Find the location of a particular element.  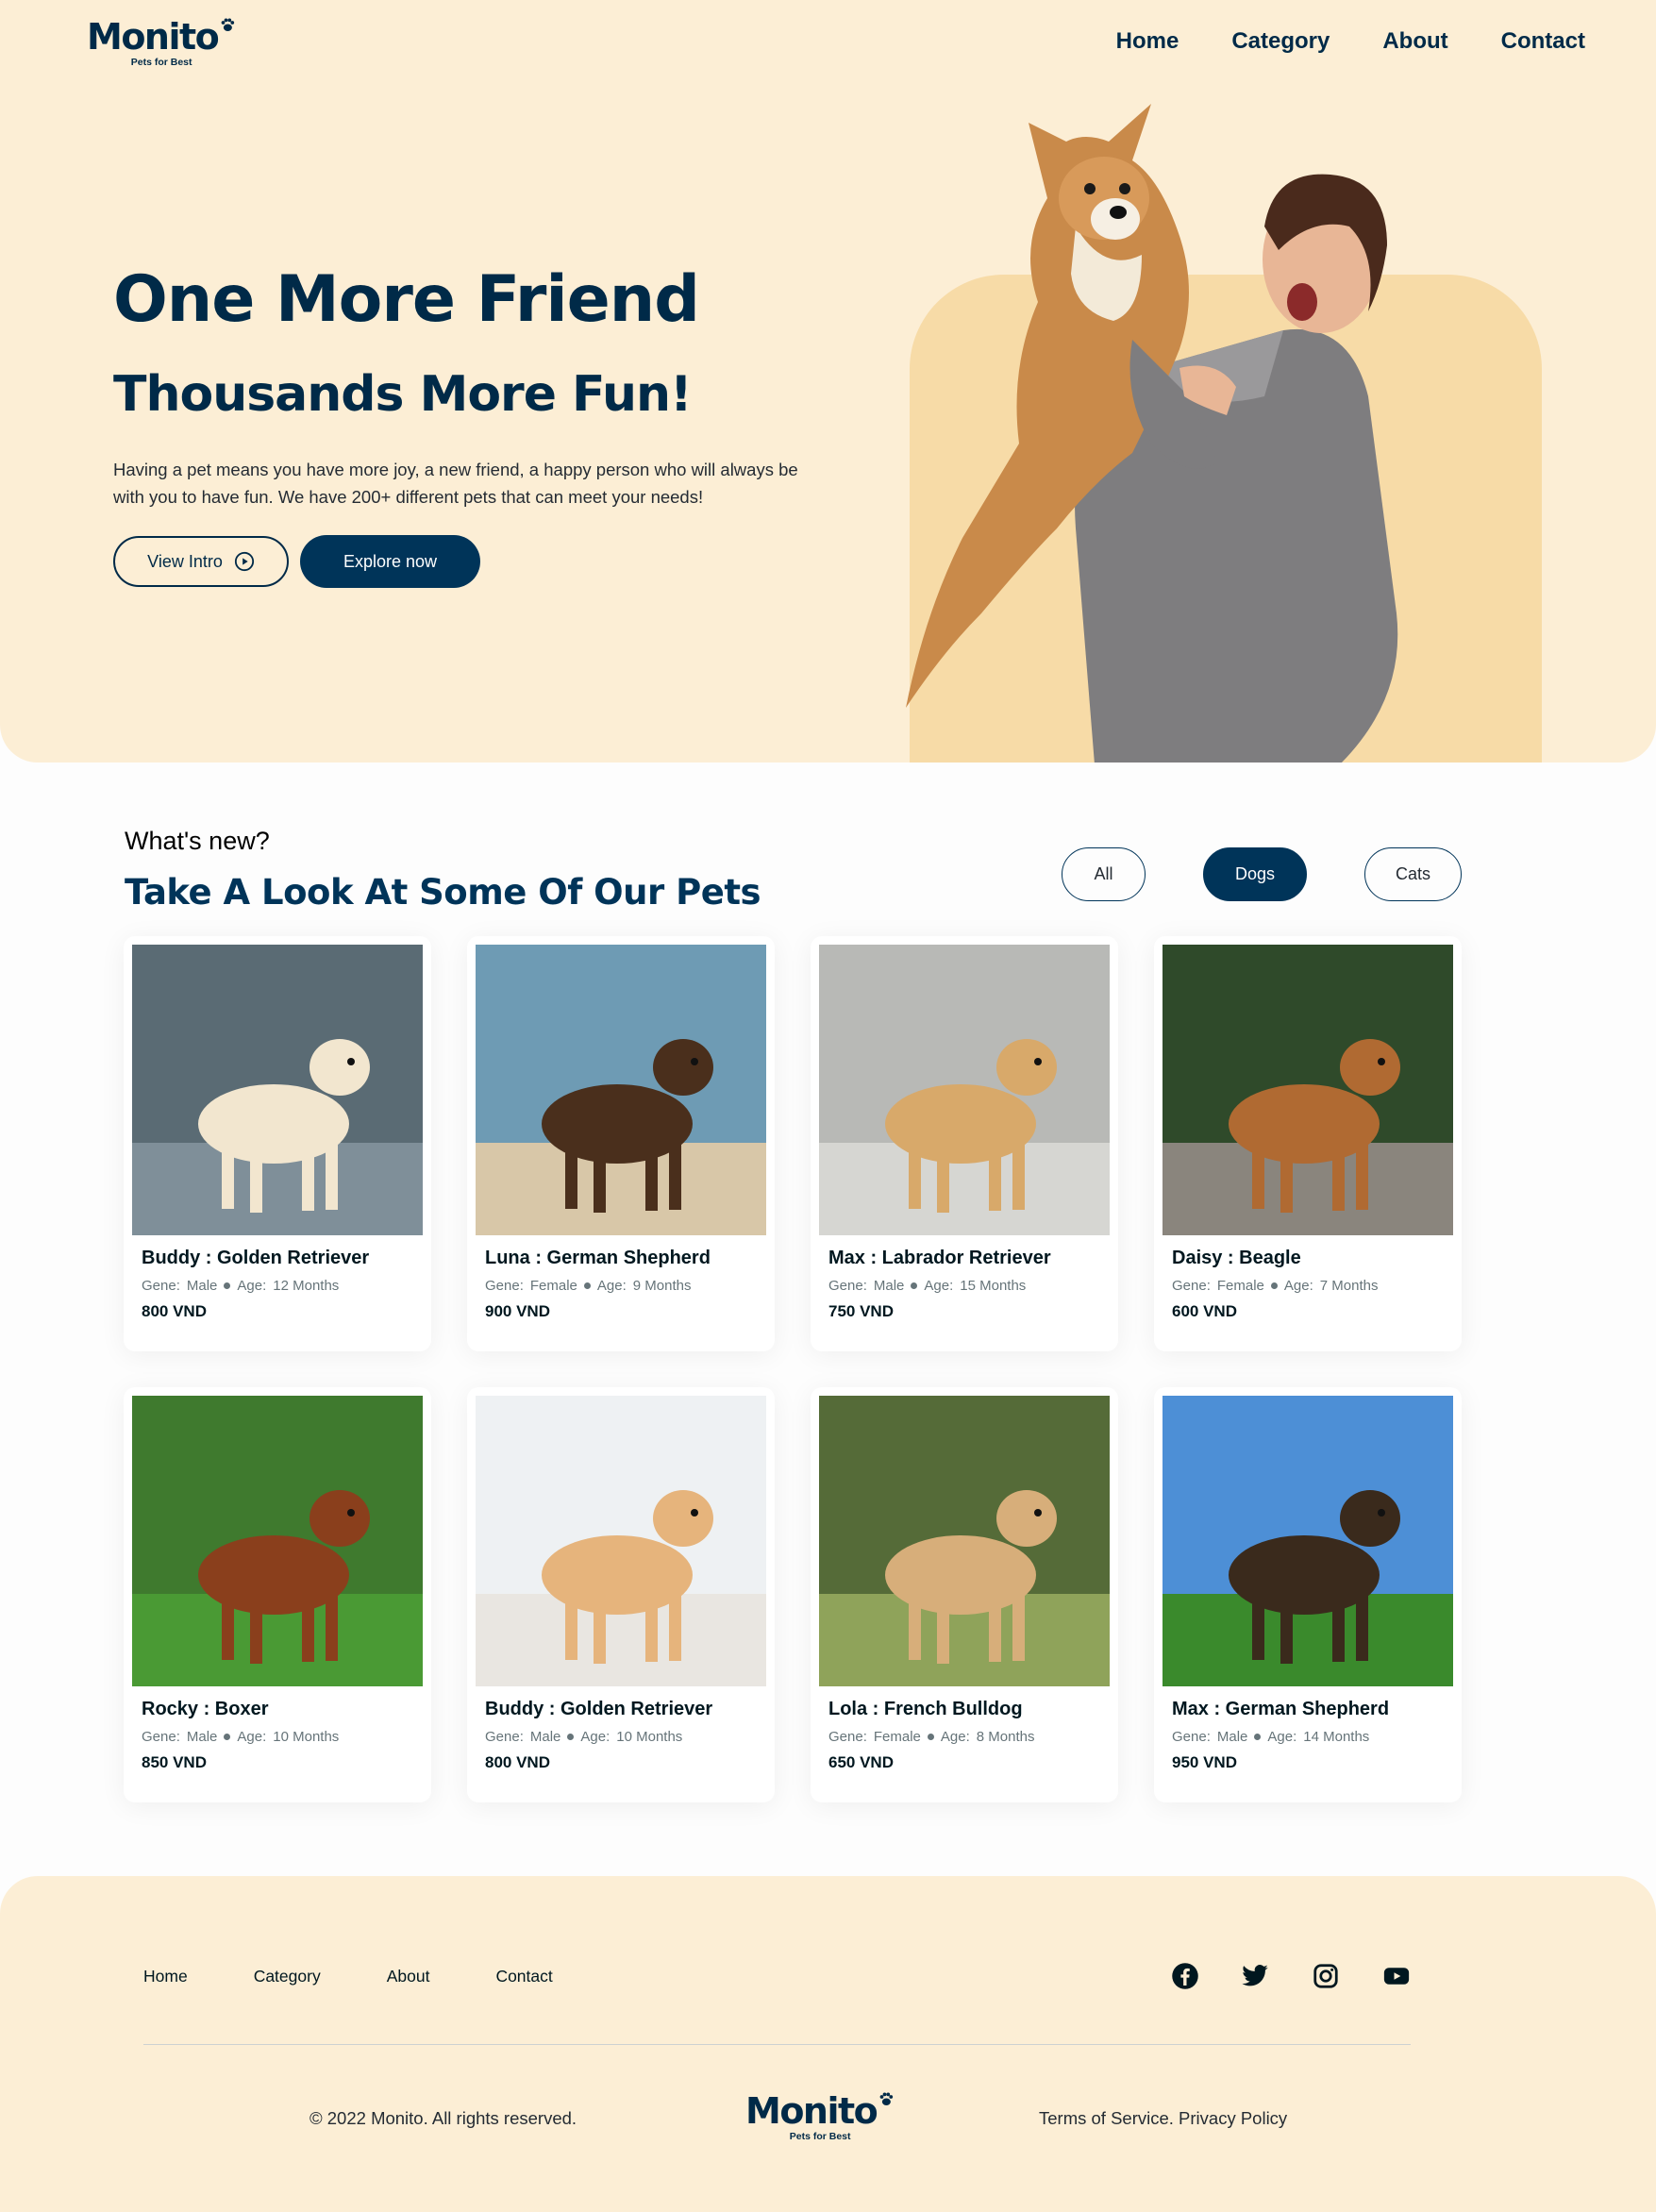

pet-age: 10 Months is located at coordinates (306, 1737).